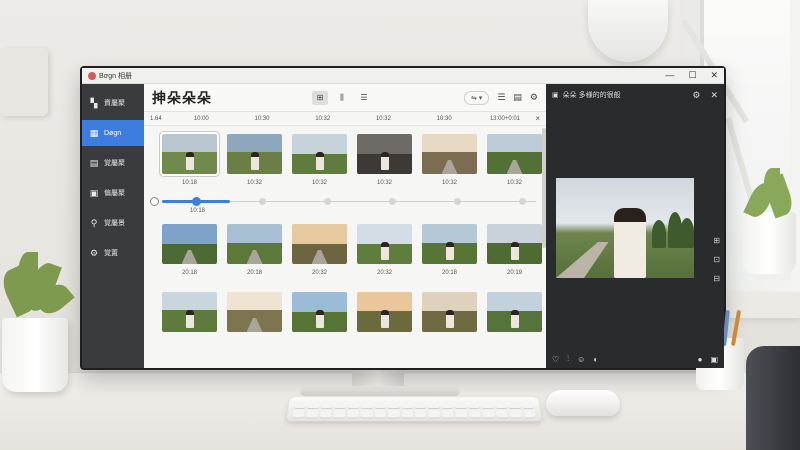 This screenshot has width=800, height=450. What do you see at coordinates (692, 75) in the screenshot?
I see `maximize-button: ☐` at bounding box center [692, 75].